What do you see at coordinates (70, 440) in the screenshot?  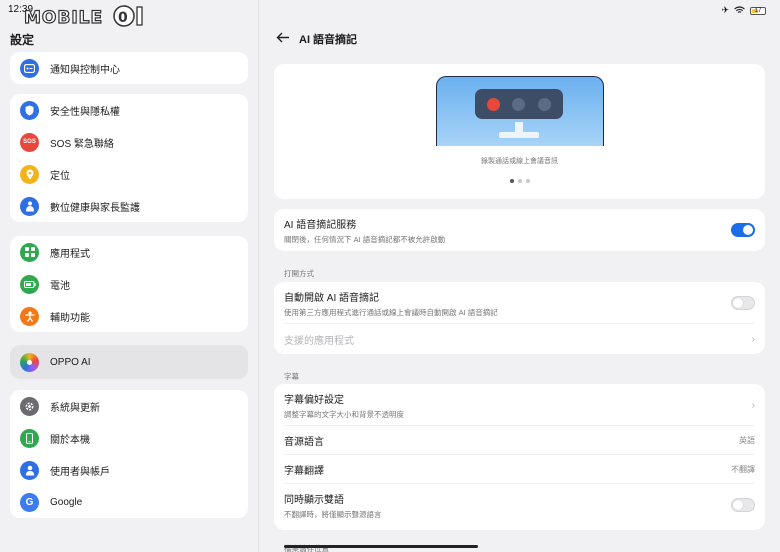 I see `sidebar-item-label: 關於本機` at bounding box center [70, 440].